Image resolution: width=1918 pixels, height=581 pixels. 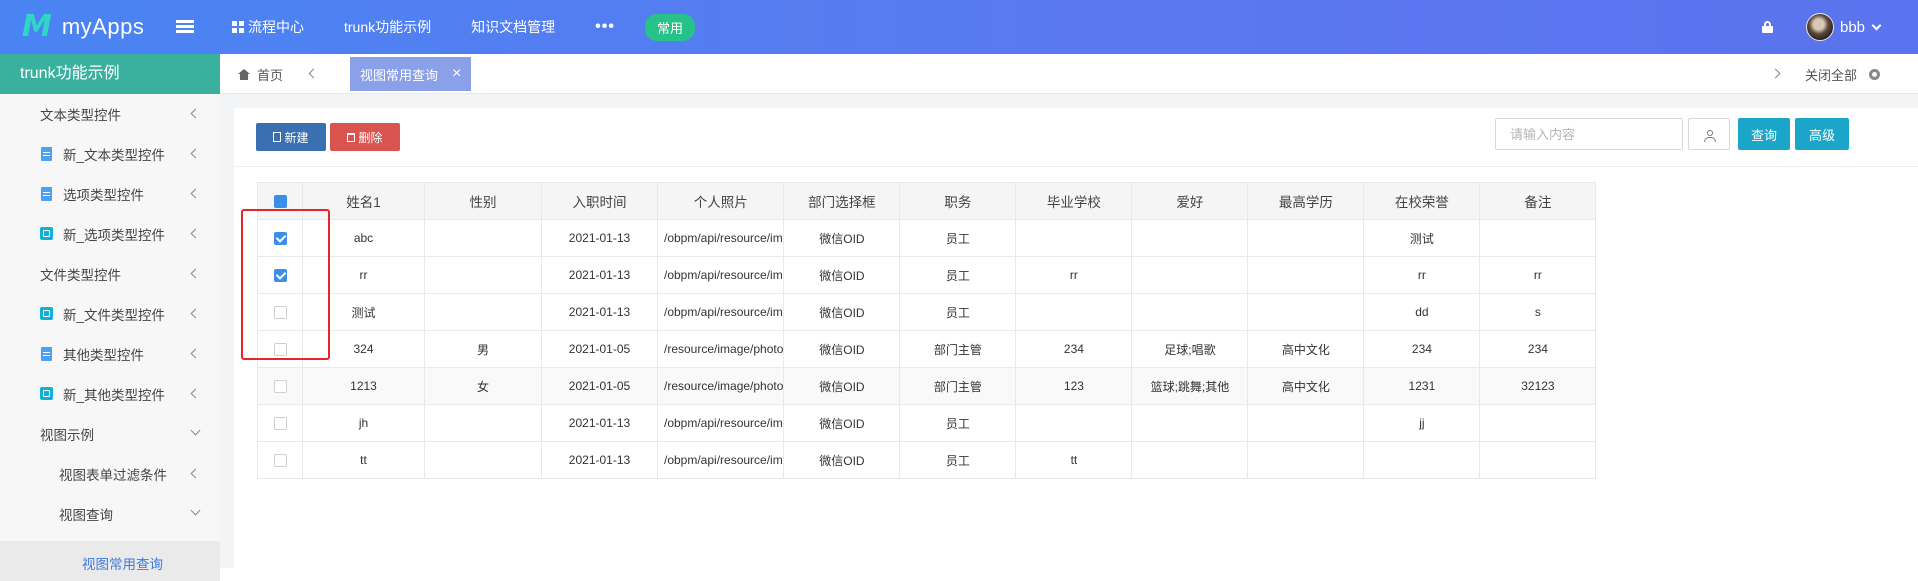 What do you see at coordinates (114, 235) in the screenshot?
I see `sidebar-item-label: 新_选项类型控件` at bounding box center [114, 235].